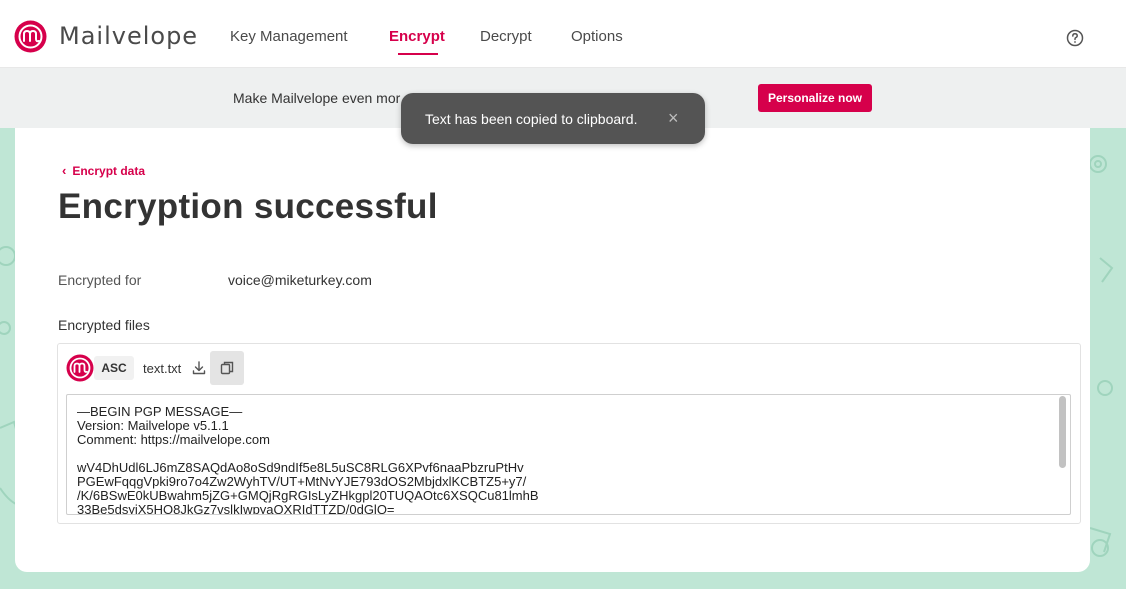  What do you see at coordinates (114, 368) in the screenshot?
I see `file-type-badge: ASC` at bounding box center [114, 368].